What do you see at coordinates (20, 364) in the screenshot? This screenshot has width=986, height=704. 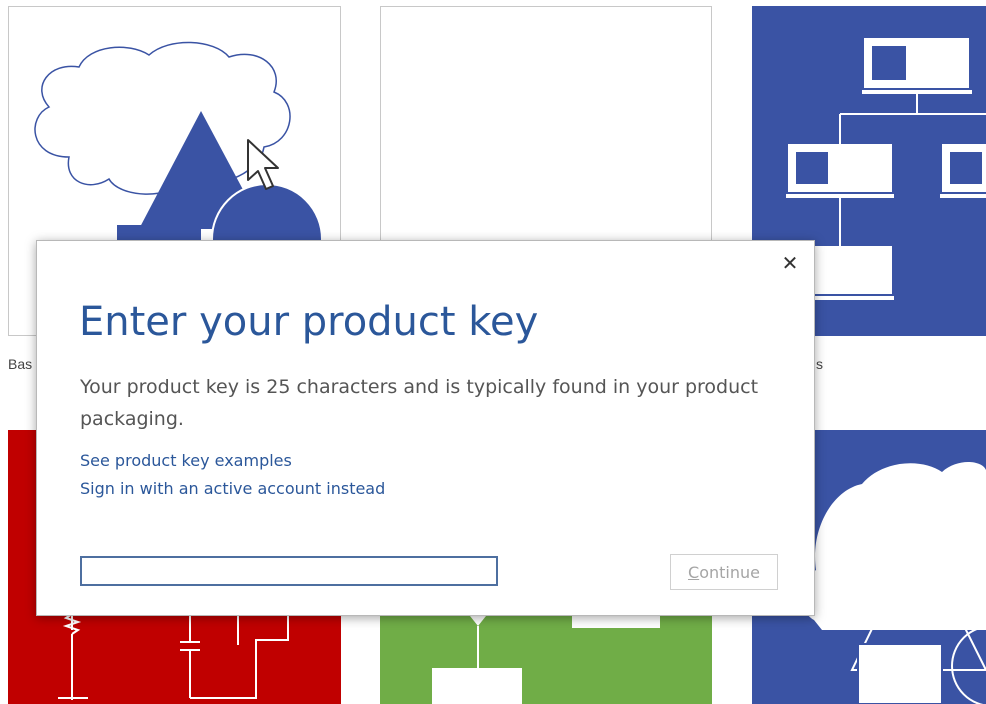 I see `basic-diagram-label: Bas` at bounding box center [20, 364].